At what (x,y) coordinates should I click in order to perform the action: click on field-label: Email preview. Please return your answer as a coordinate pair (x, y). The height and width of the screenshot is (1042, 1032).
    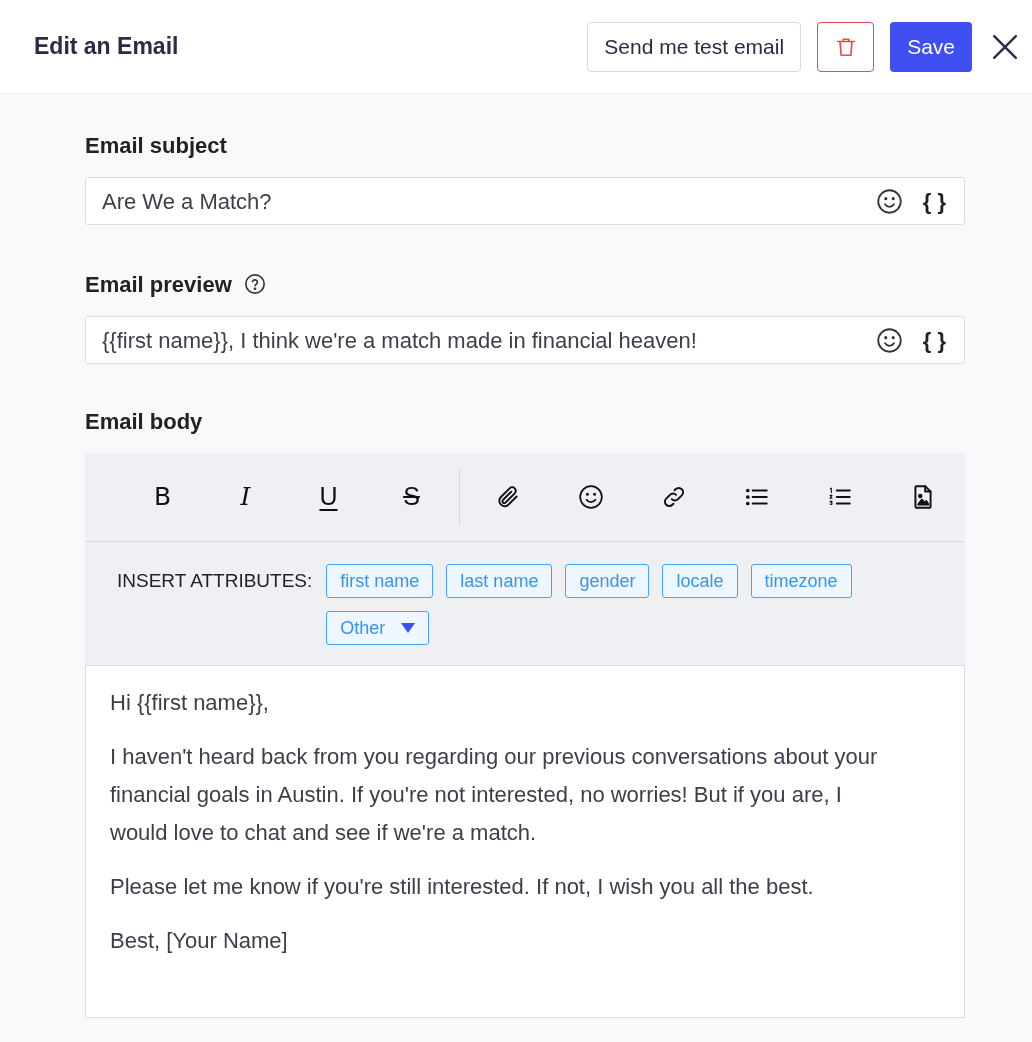
    Looking at the image, I should click on (158, 284).